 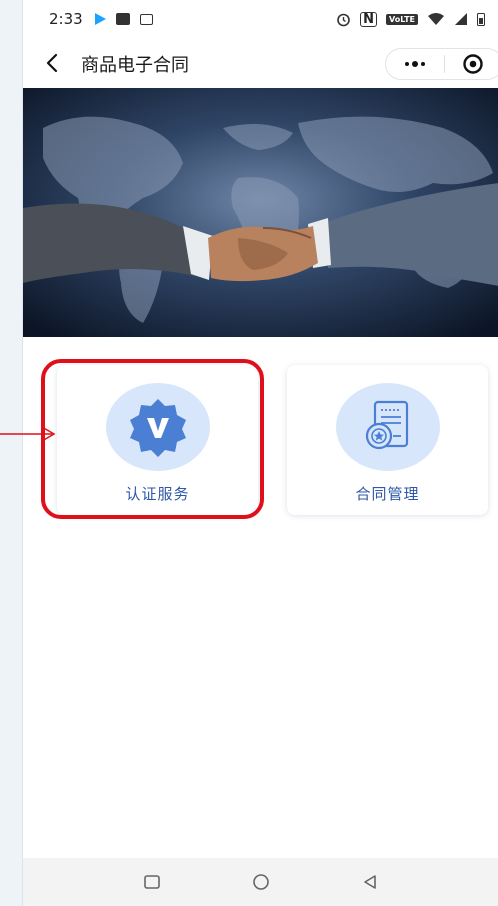 I want to click on home-circle-icon, so click(x=261, y=882).